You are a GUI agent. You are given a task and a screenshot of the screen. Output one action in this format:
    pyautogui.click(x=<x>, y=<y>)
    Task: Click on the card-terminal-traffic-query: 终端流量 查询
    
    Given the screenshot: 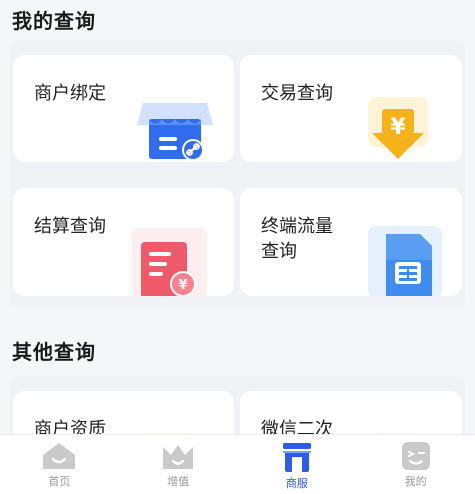 What is the action you would take?
    pyautogui.click(x=351, y=242)
    